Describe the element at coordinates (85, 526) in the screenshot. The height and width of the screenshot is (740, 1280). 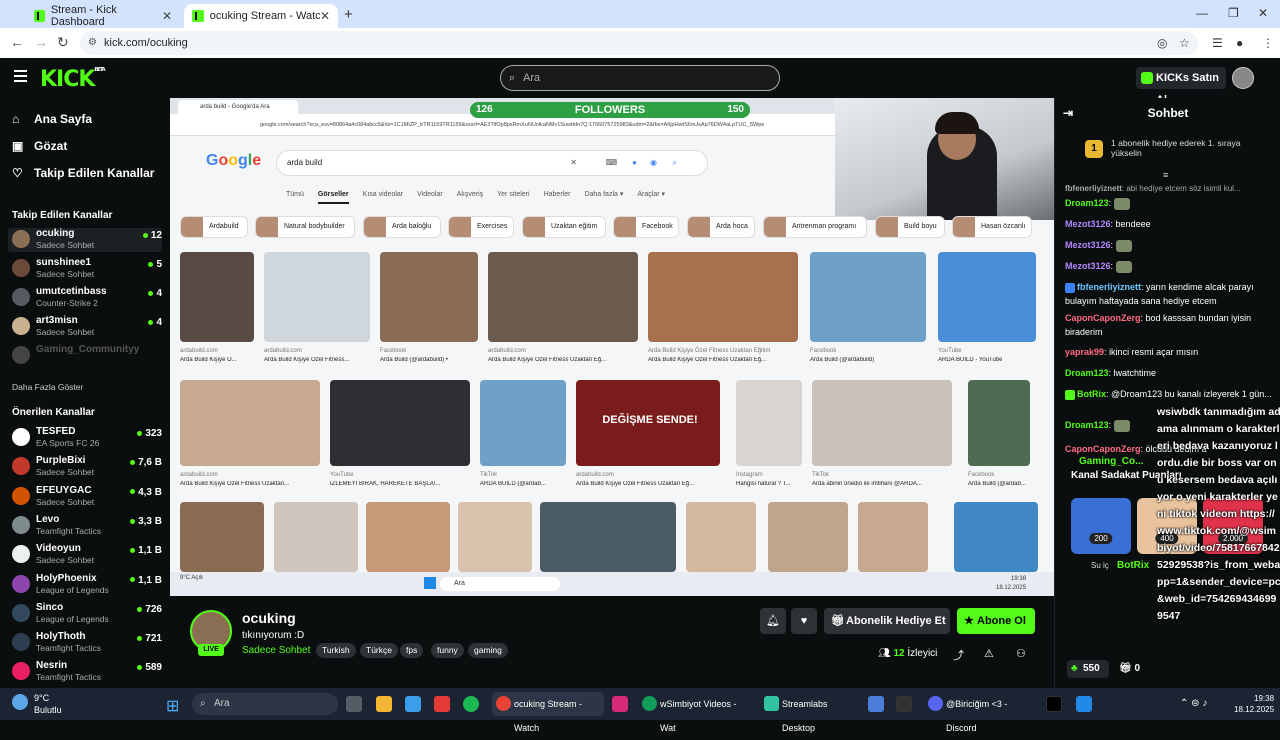
I see `sidebar-channel-item: Levo Teamfight Tactics 3,3 B` at that location.